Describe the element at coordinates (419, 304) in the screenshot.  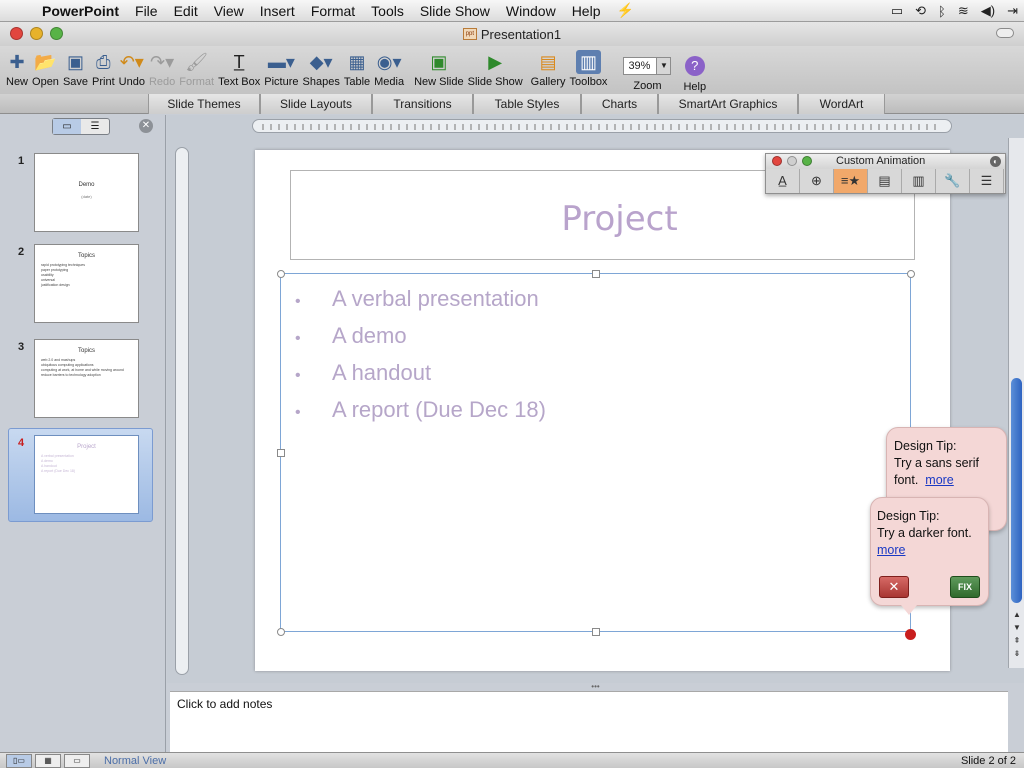
I see `list-item: • A verbal presentation` at that location.